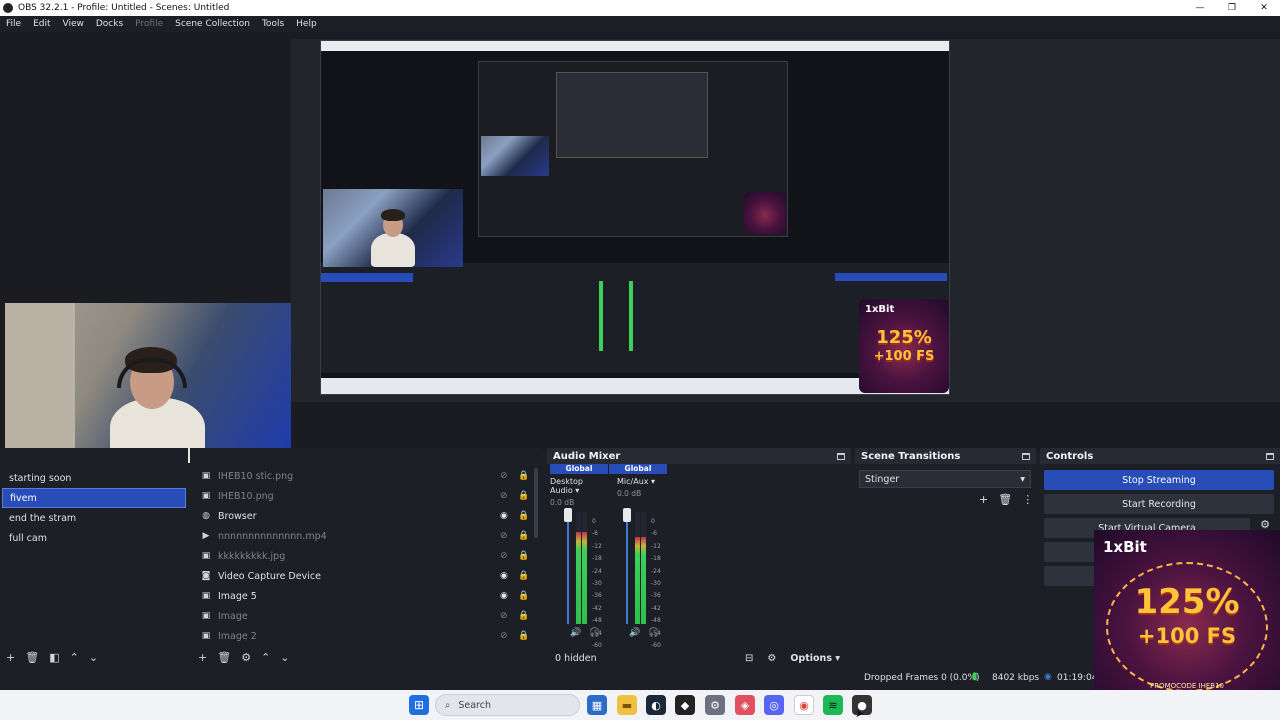 This screenshot has width=1280, height=720. Describe the element at coordinates (94, 518) in the screenshot. I see `scene-item: end the stram` at that location.